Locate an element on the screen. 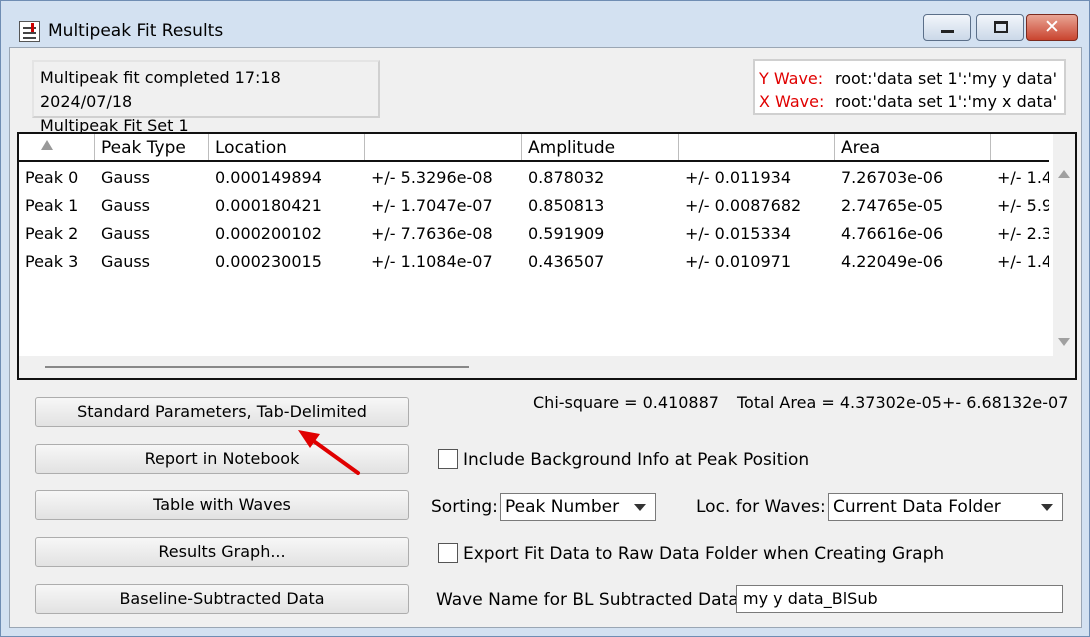 This screenshot has height=637, width=1090. cell-location-error: +/- 7.7636e-08 is located at coordinates (432, 233).